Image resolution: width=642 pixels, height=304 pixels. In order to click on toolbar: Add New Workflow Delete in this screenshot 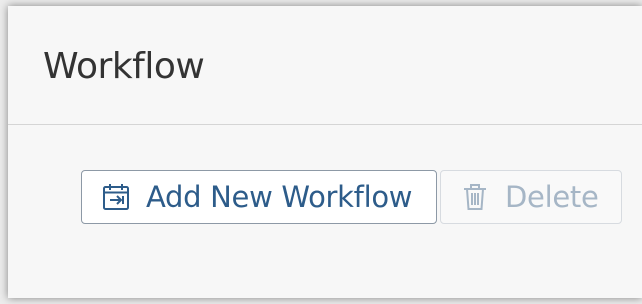, I will do `click(351, 197)`.